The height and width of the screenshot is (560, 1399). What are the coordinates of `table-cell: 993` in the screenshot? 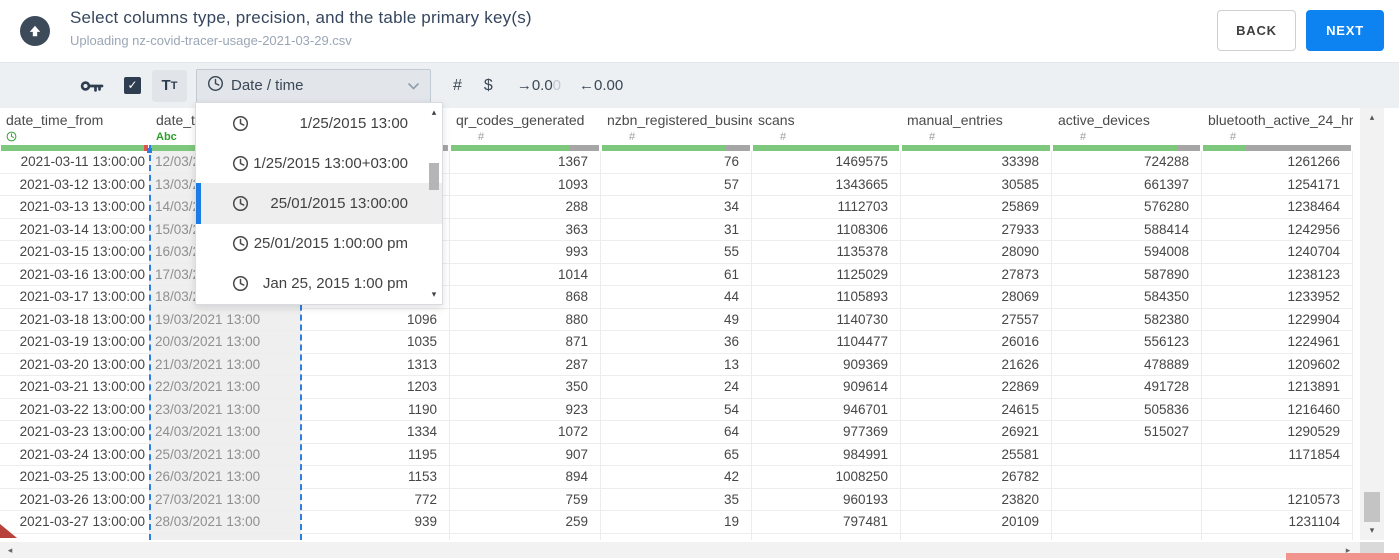 It's located at (525, 252).